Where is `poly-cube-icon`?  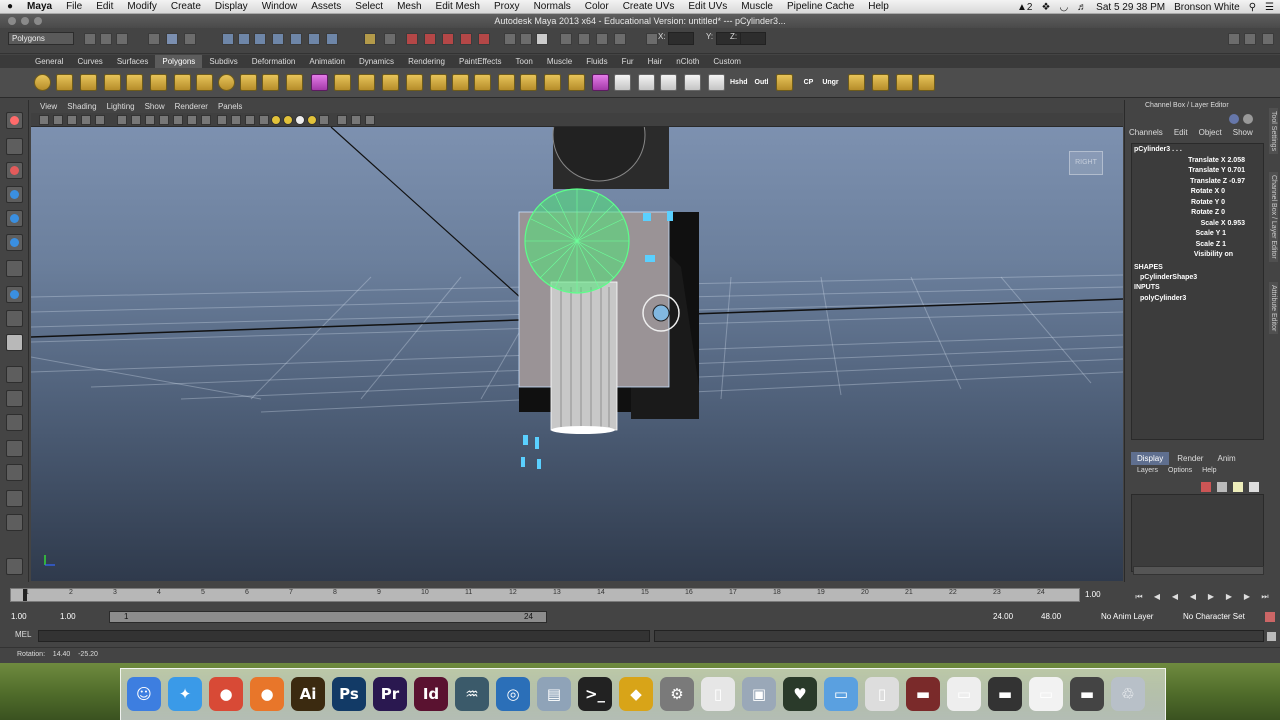
poly-cube-icon is located at coordinates (64, 82).